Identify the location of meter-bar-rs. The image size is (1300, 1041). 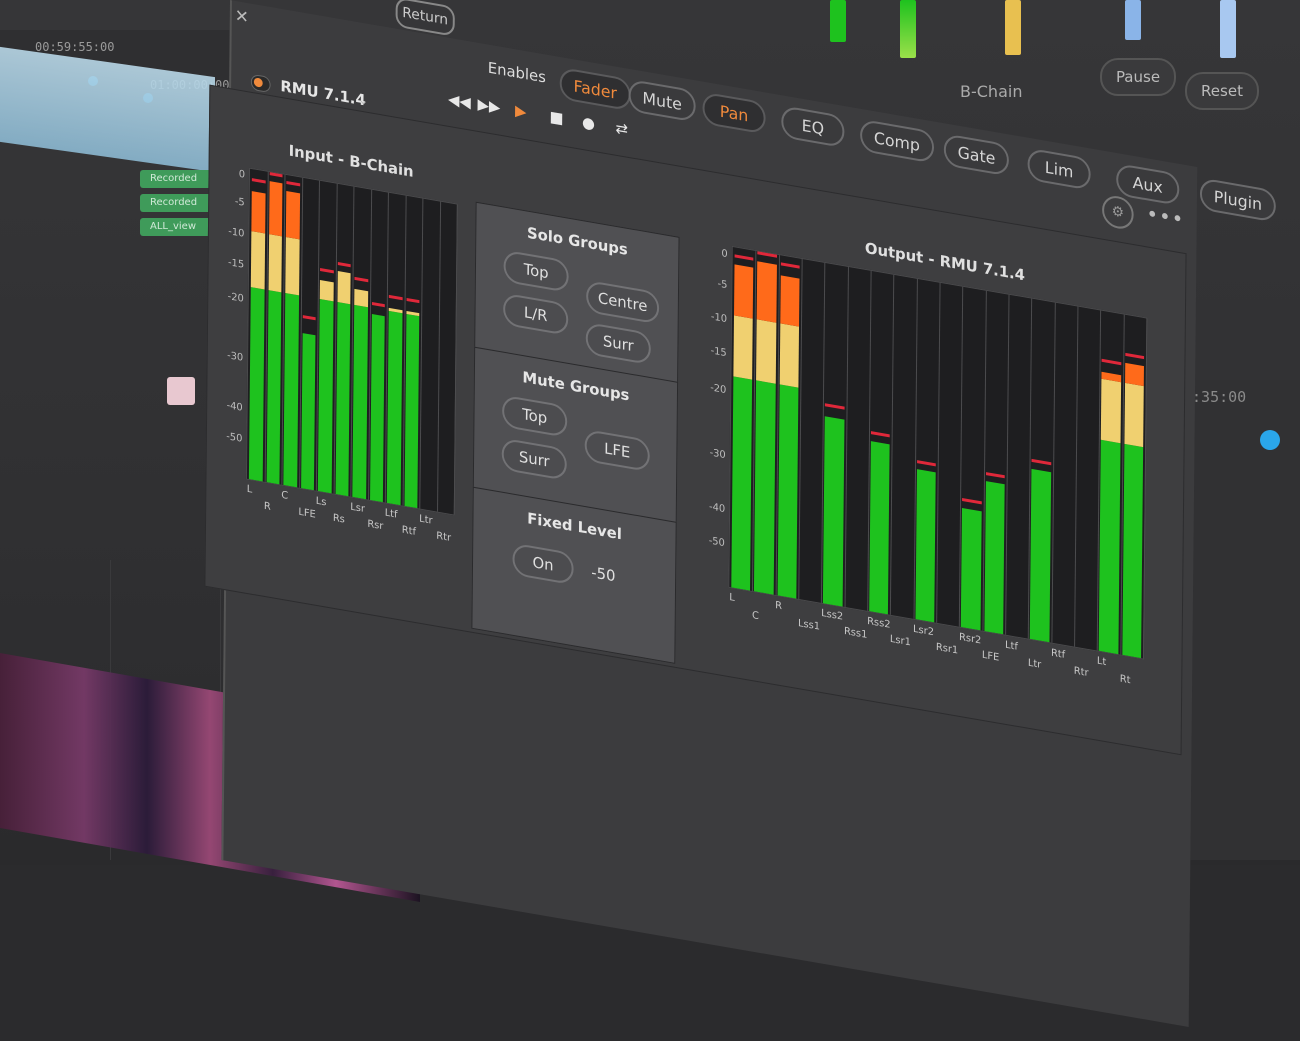
(343, 383).